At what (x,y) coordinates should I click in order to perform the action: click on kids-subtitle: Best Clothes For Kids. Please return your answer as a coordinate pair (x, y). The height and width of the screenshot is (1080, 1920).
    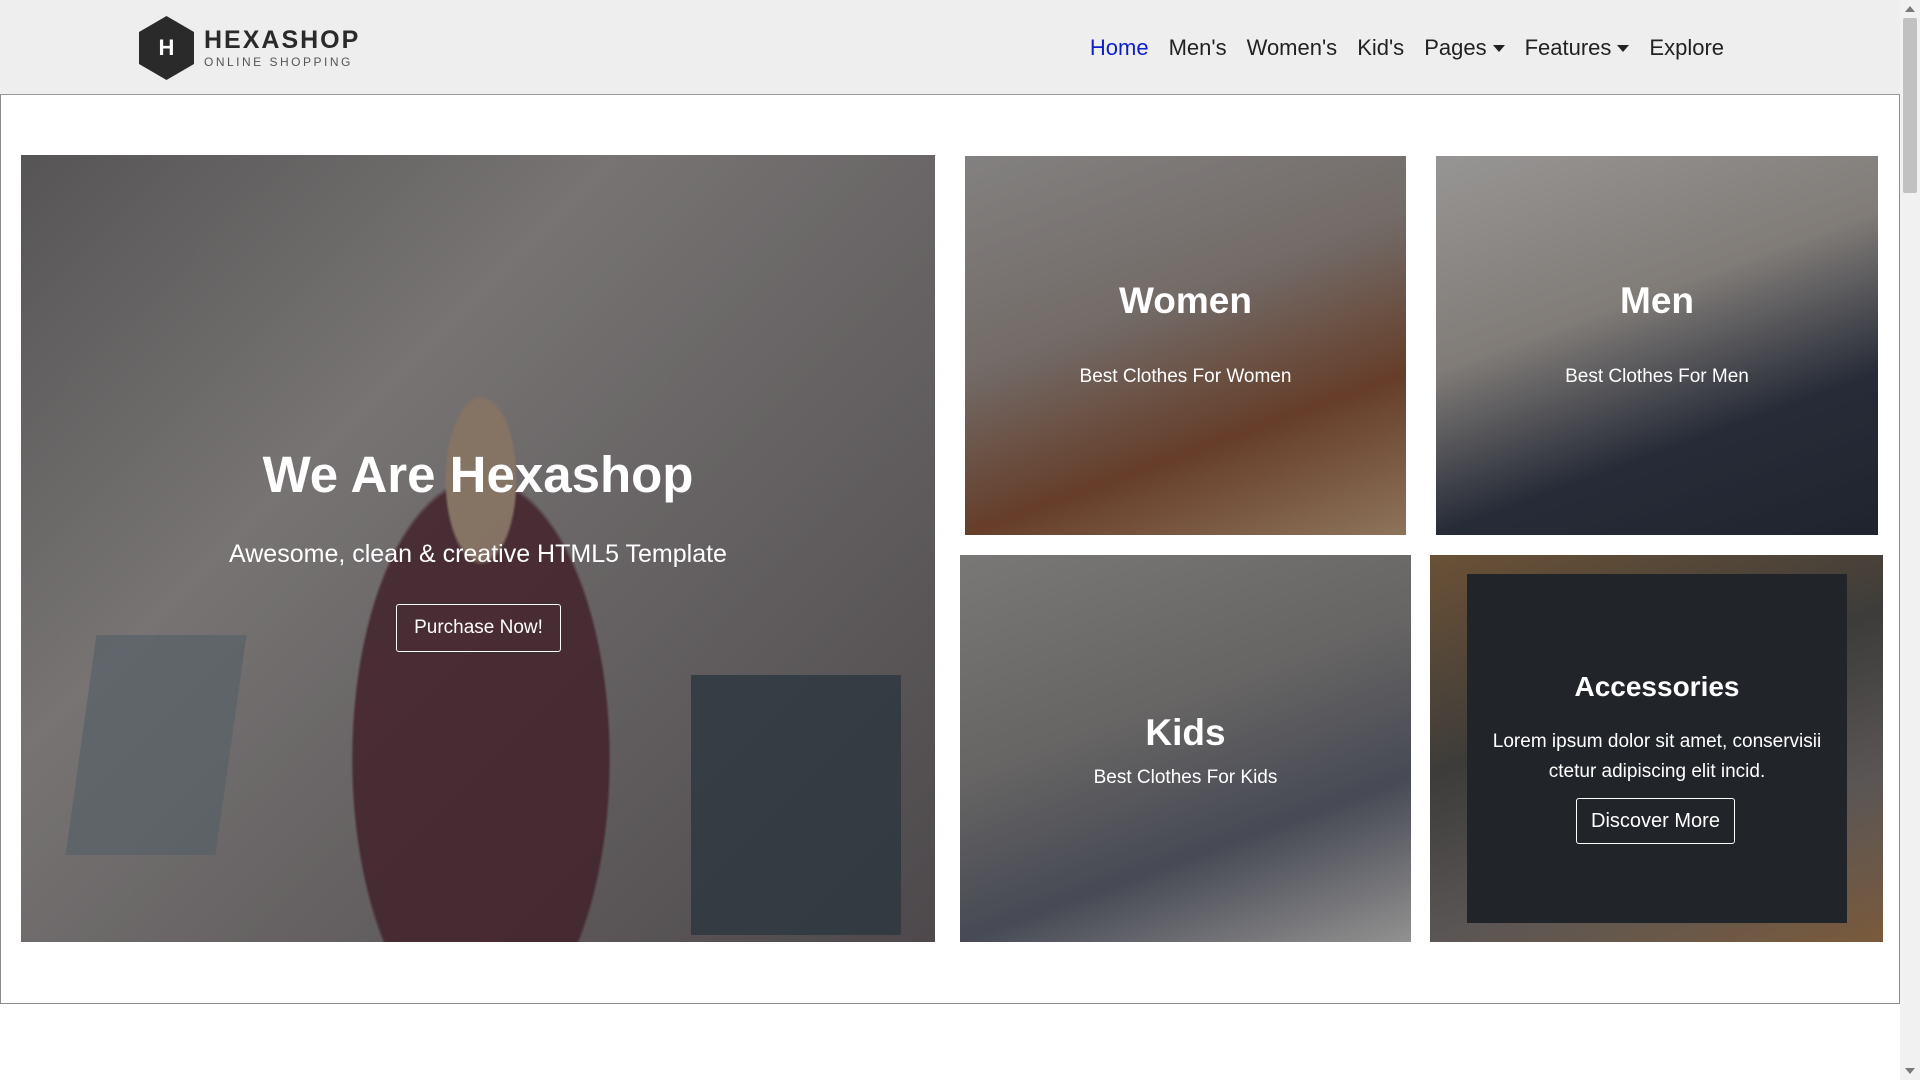
    Looking at the image, I should click on (1185, 777).